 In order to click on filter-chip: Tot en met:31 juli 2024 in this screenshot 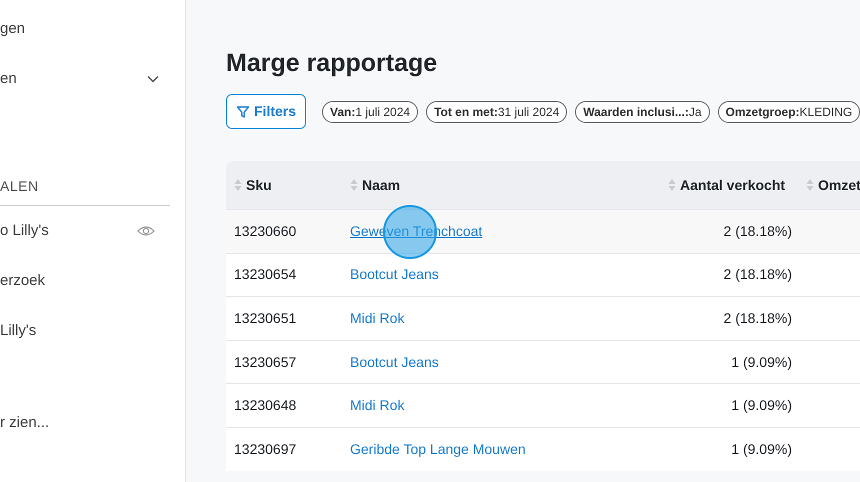, I will do `click(497, 111)`.